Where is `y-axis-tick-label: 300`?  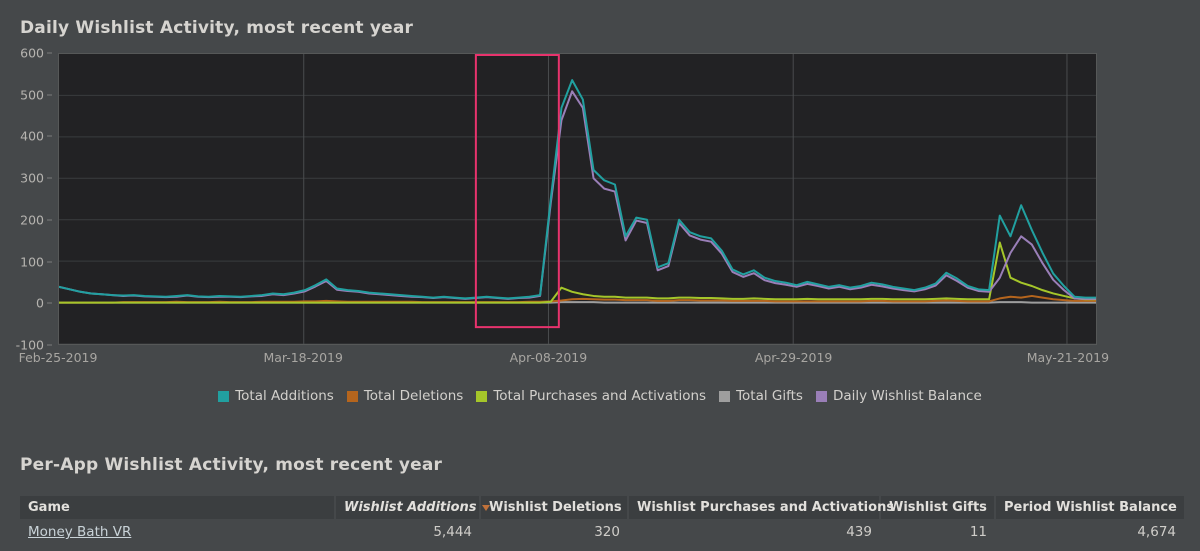
y-axis-tick-label: 300 is located at coordinates (32, 178).